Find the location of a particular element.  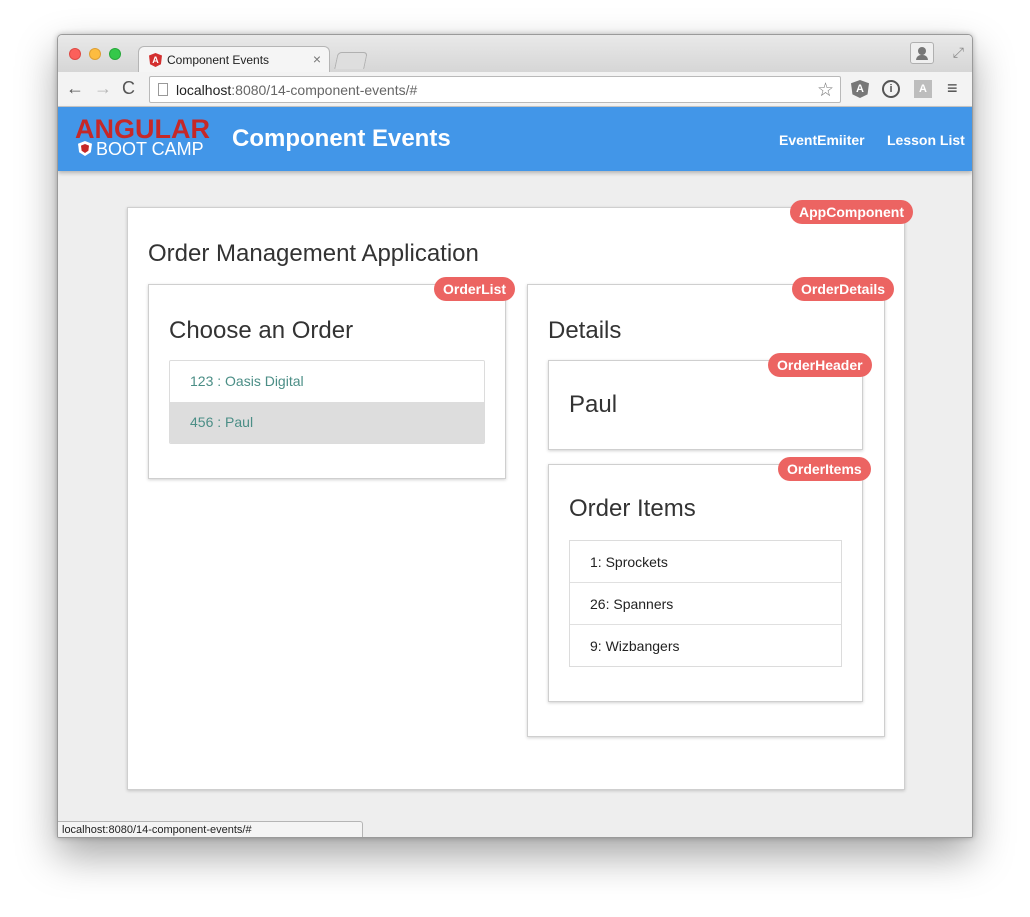

bookmark-star-icon: ☆ is located at coordinates (825, 90).